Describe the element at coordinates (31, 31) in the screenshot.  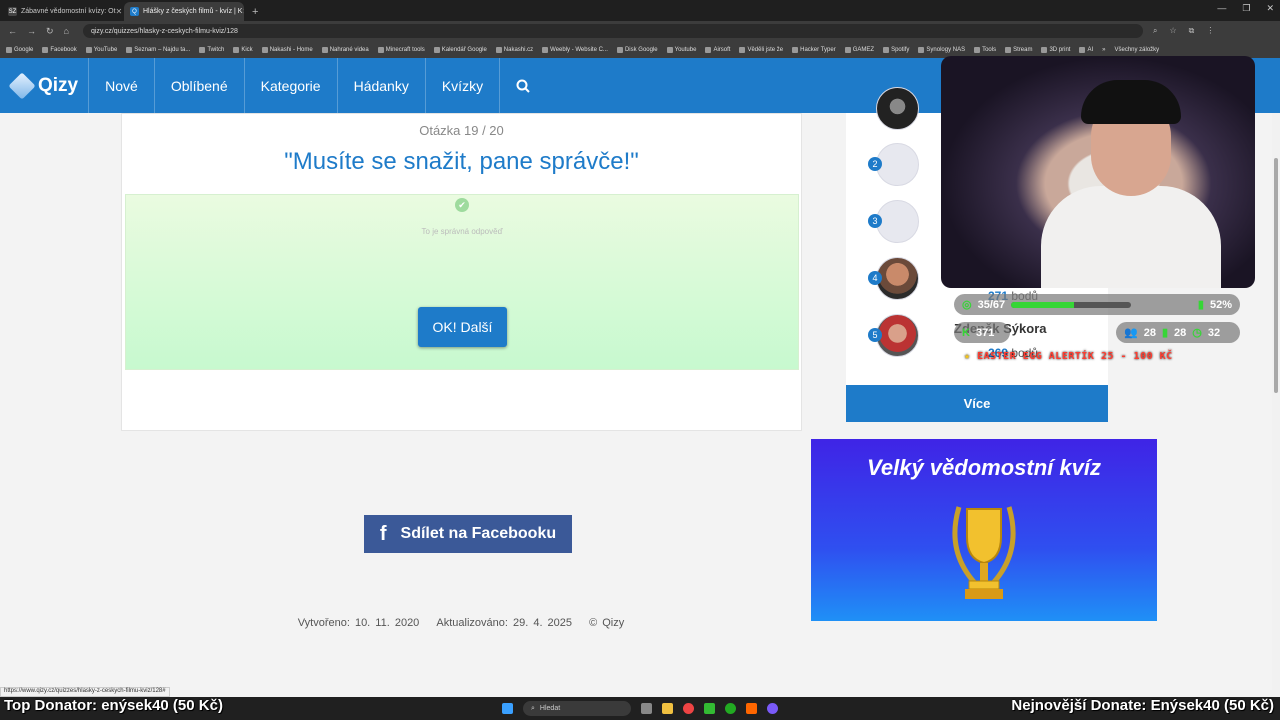
I see `forward-icon: →` at that location.